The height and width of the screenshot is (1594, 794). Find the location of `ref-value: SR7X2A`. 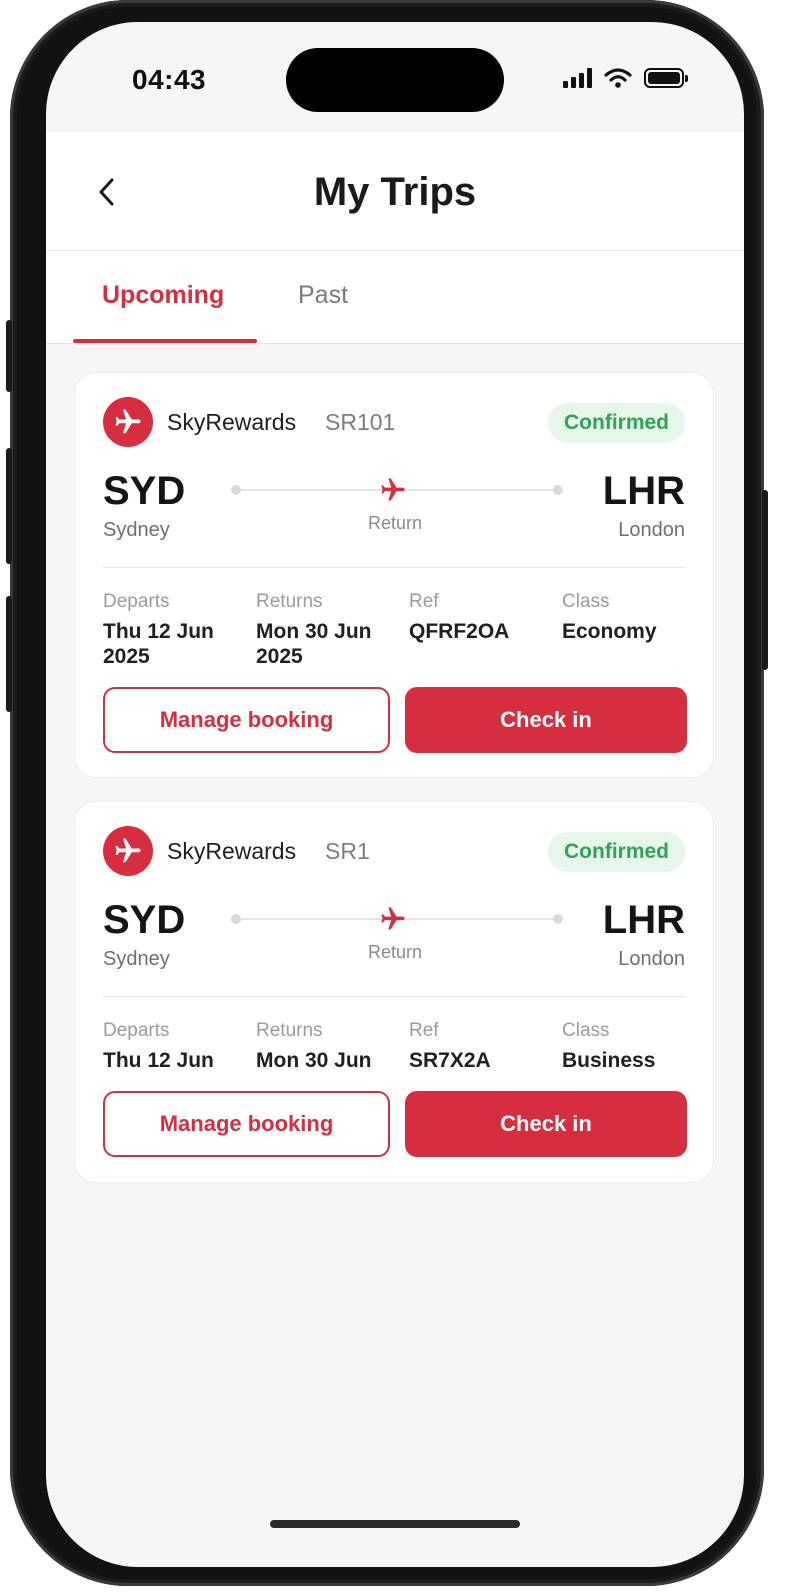

ref-value: SR7X2A is located at coordinates (450, 1060).